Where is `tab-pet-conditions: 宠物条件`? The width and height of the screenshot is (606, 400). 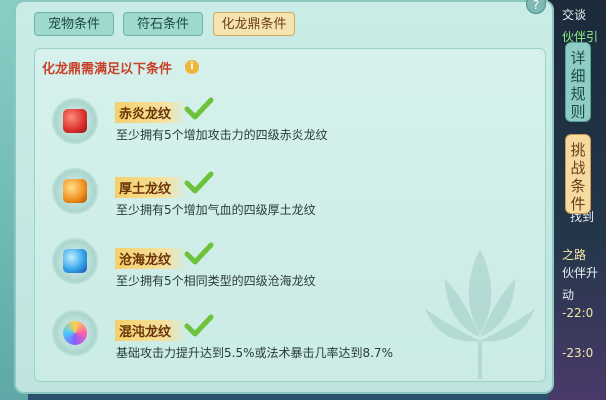 tab-pet-conditions: 宠物条件 is located at coordinates (74, 24).